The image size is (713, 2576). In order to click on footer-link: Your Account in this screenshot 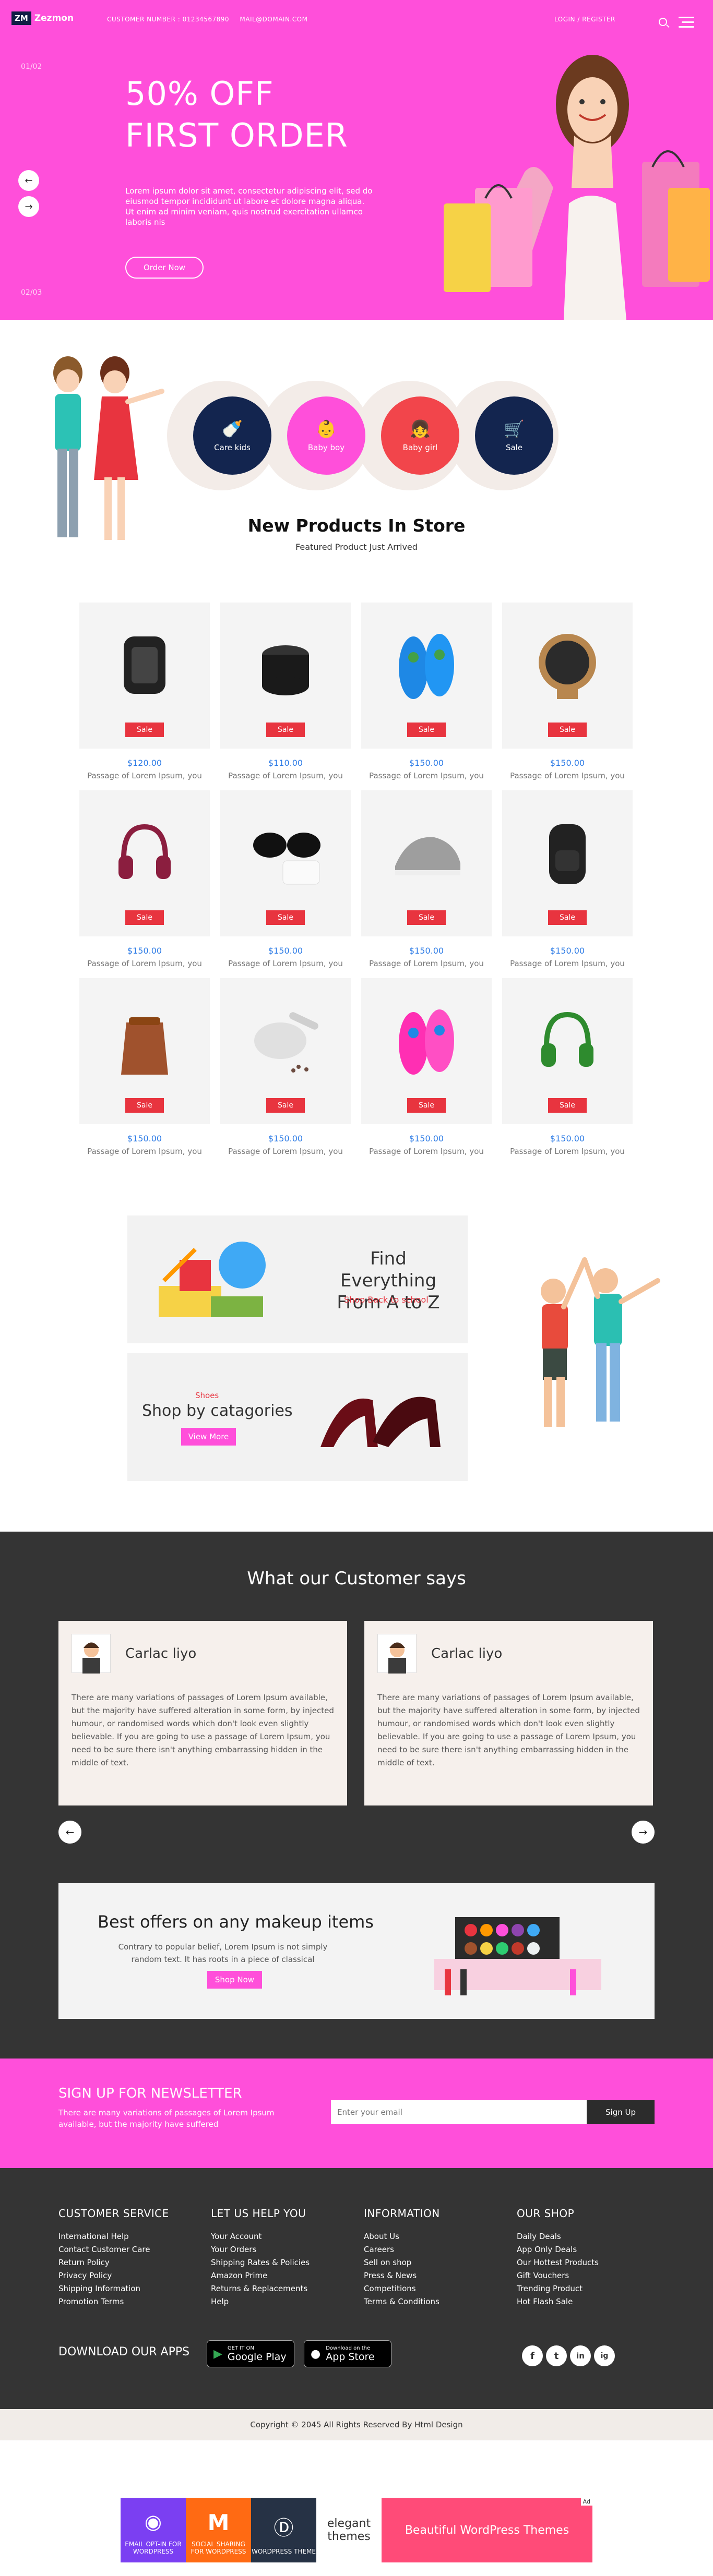, I will do `click(260, 2236)`.